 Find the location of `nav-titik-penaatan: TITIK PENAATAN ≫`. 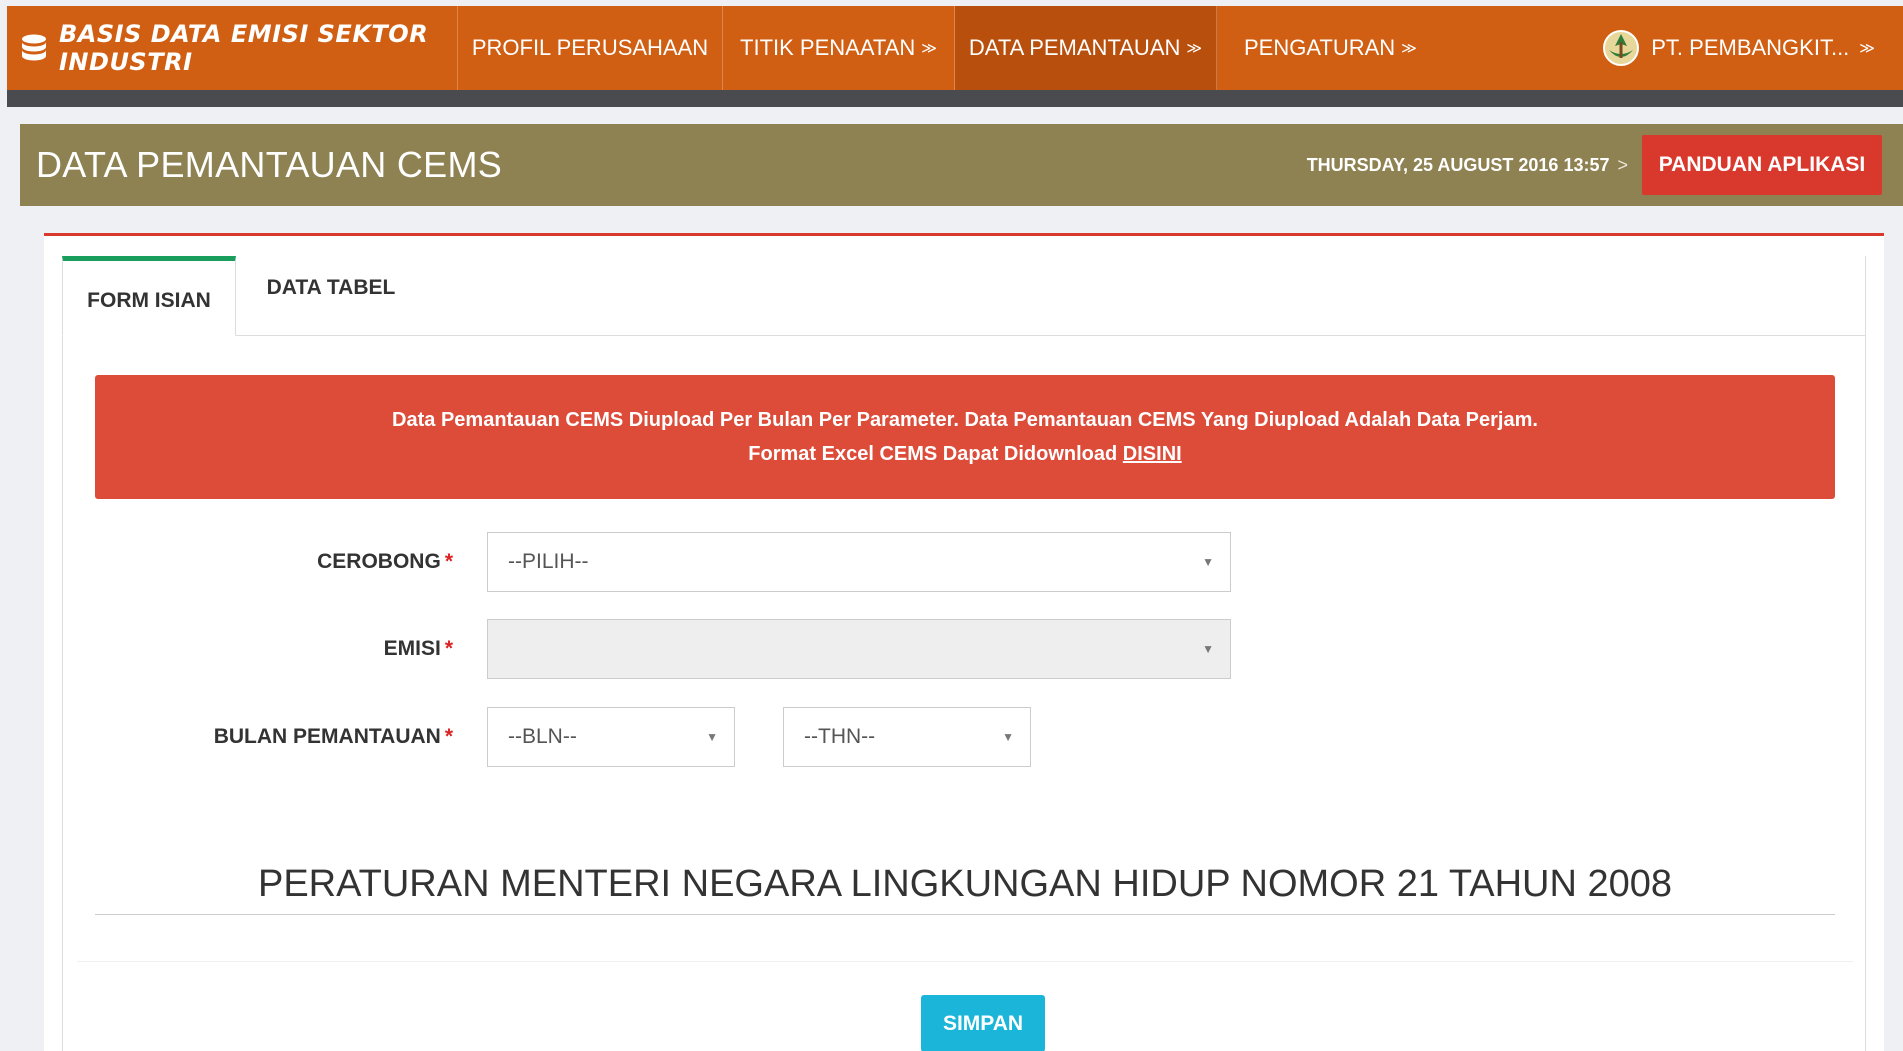

nav-titik-penaatan: TITIK PENAATAN ≫ is located at coordinates (839, 48).